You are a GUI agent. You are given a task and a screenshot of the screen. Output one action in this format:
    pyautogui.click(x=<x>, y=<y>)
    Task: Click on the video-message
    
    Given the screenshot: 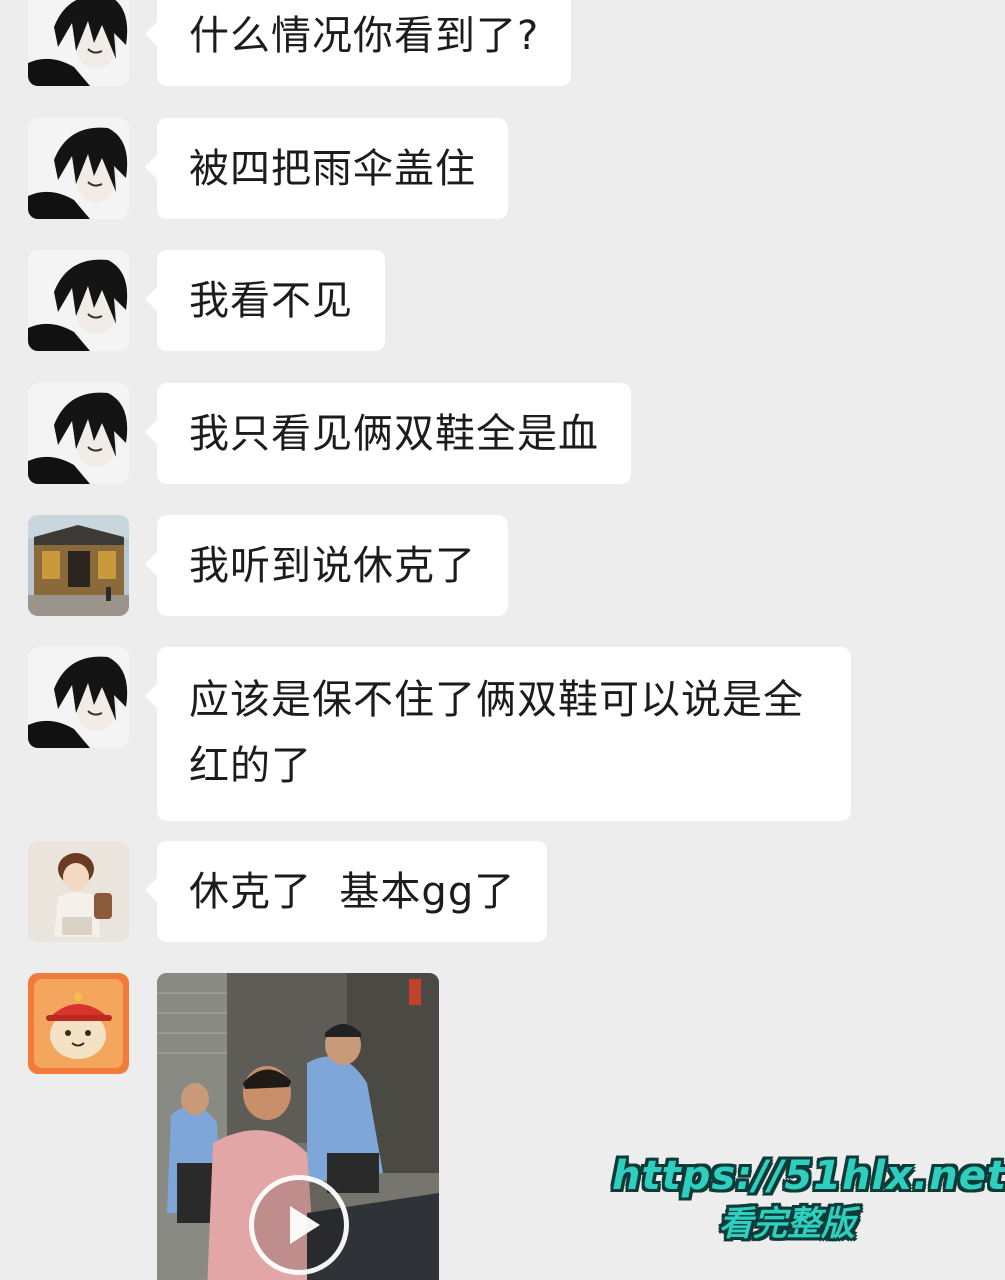 What is the action you would take?
    pyautogui.click(x=298, y=1126)
    